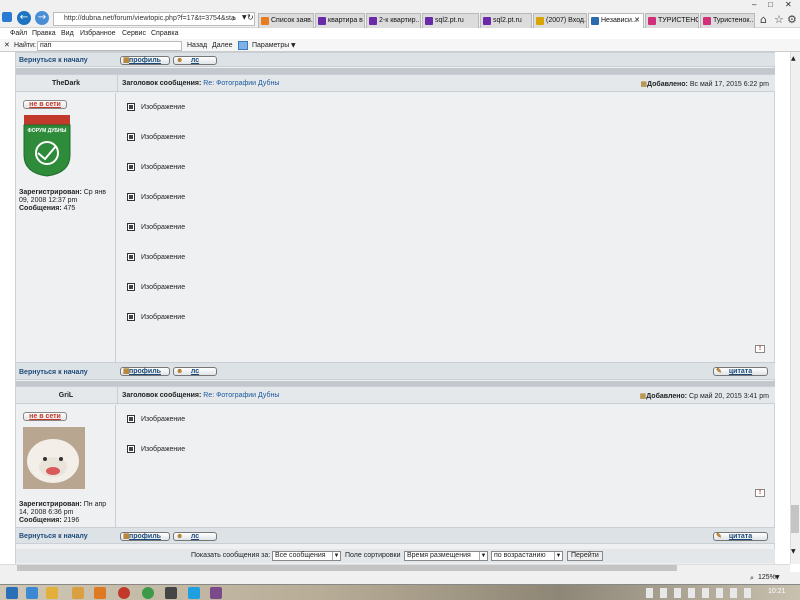  Describe the element at coordinates (24, 18) in the screenshot. I see `back-arrow-icon: ←` at that location.